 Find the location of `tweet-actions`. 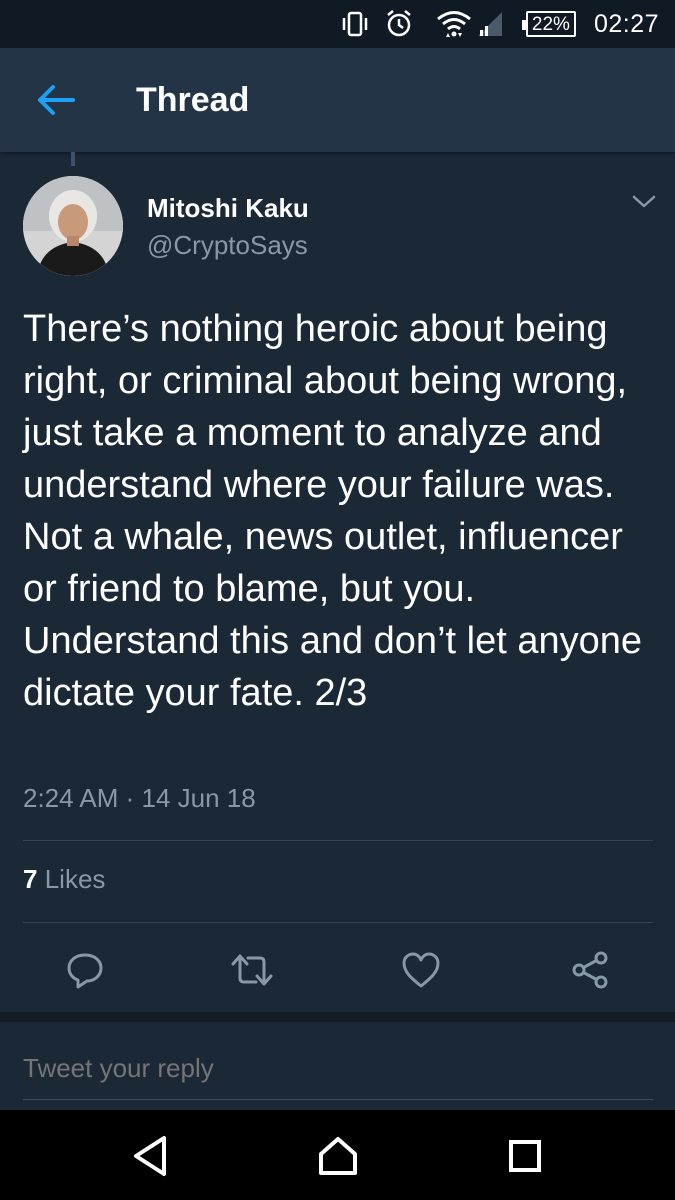

tweet-actions is located at coordinates (337, 970).